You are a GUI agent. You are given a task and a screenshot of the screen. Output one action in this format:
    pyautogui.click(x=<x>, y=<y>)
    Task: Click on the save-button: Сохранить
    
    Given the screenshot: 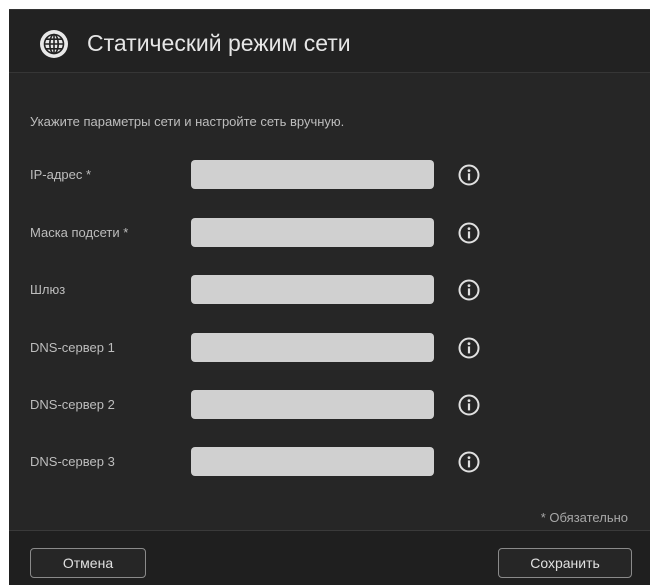 What is the action you would take?
    pyautogui.click(x=565, y=563)
    